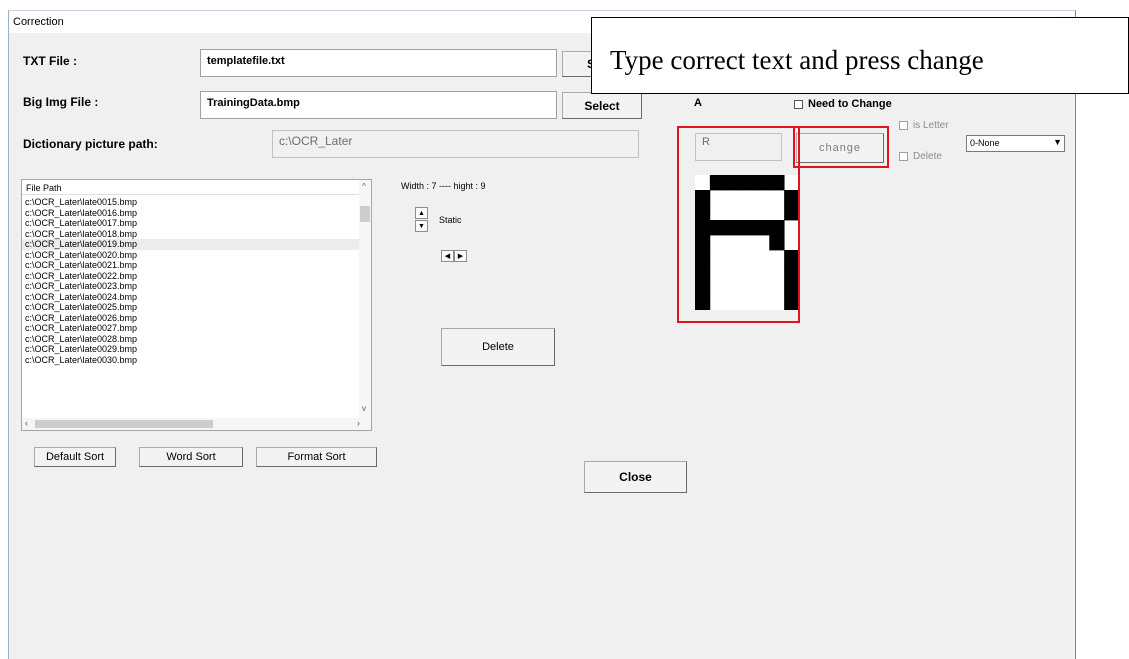 The image size is (1129, 659). What do you see at coordinates (985, 143) in the screenshot?
I see `category-dropdown-value: 0-None` at bounding box center [985, 143].